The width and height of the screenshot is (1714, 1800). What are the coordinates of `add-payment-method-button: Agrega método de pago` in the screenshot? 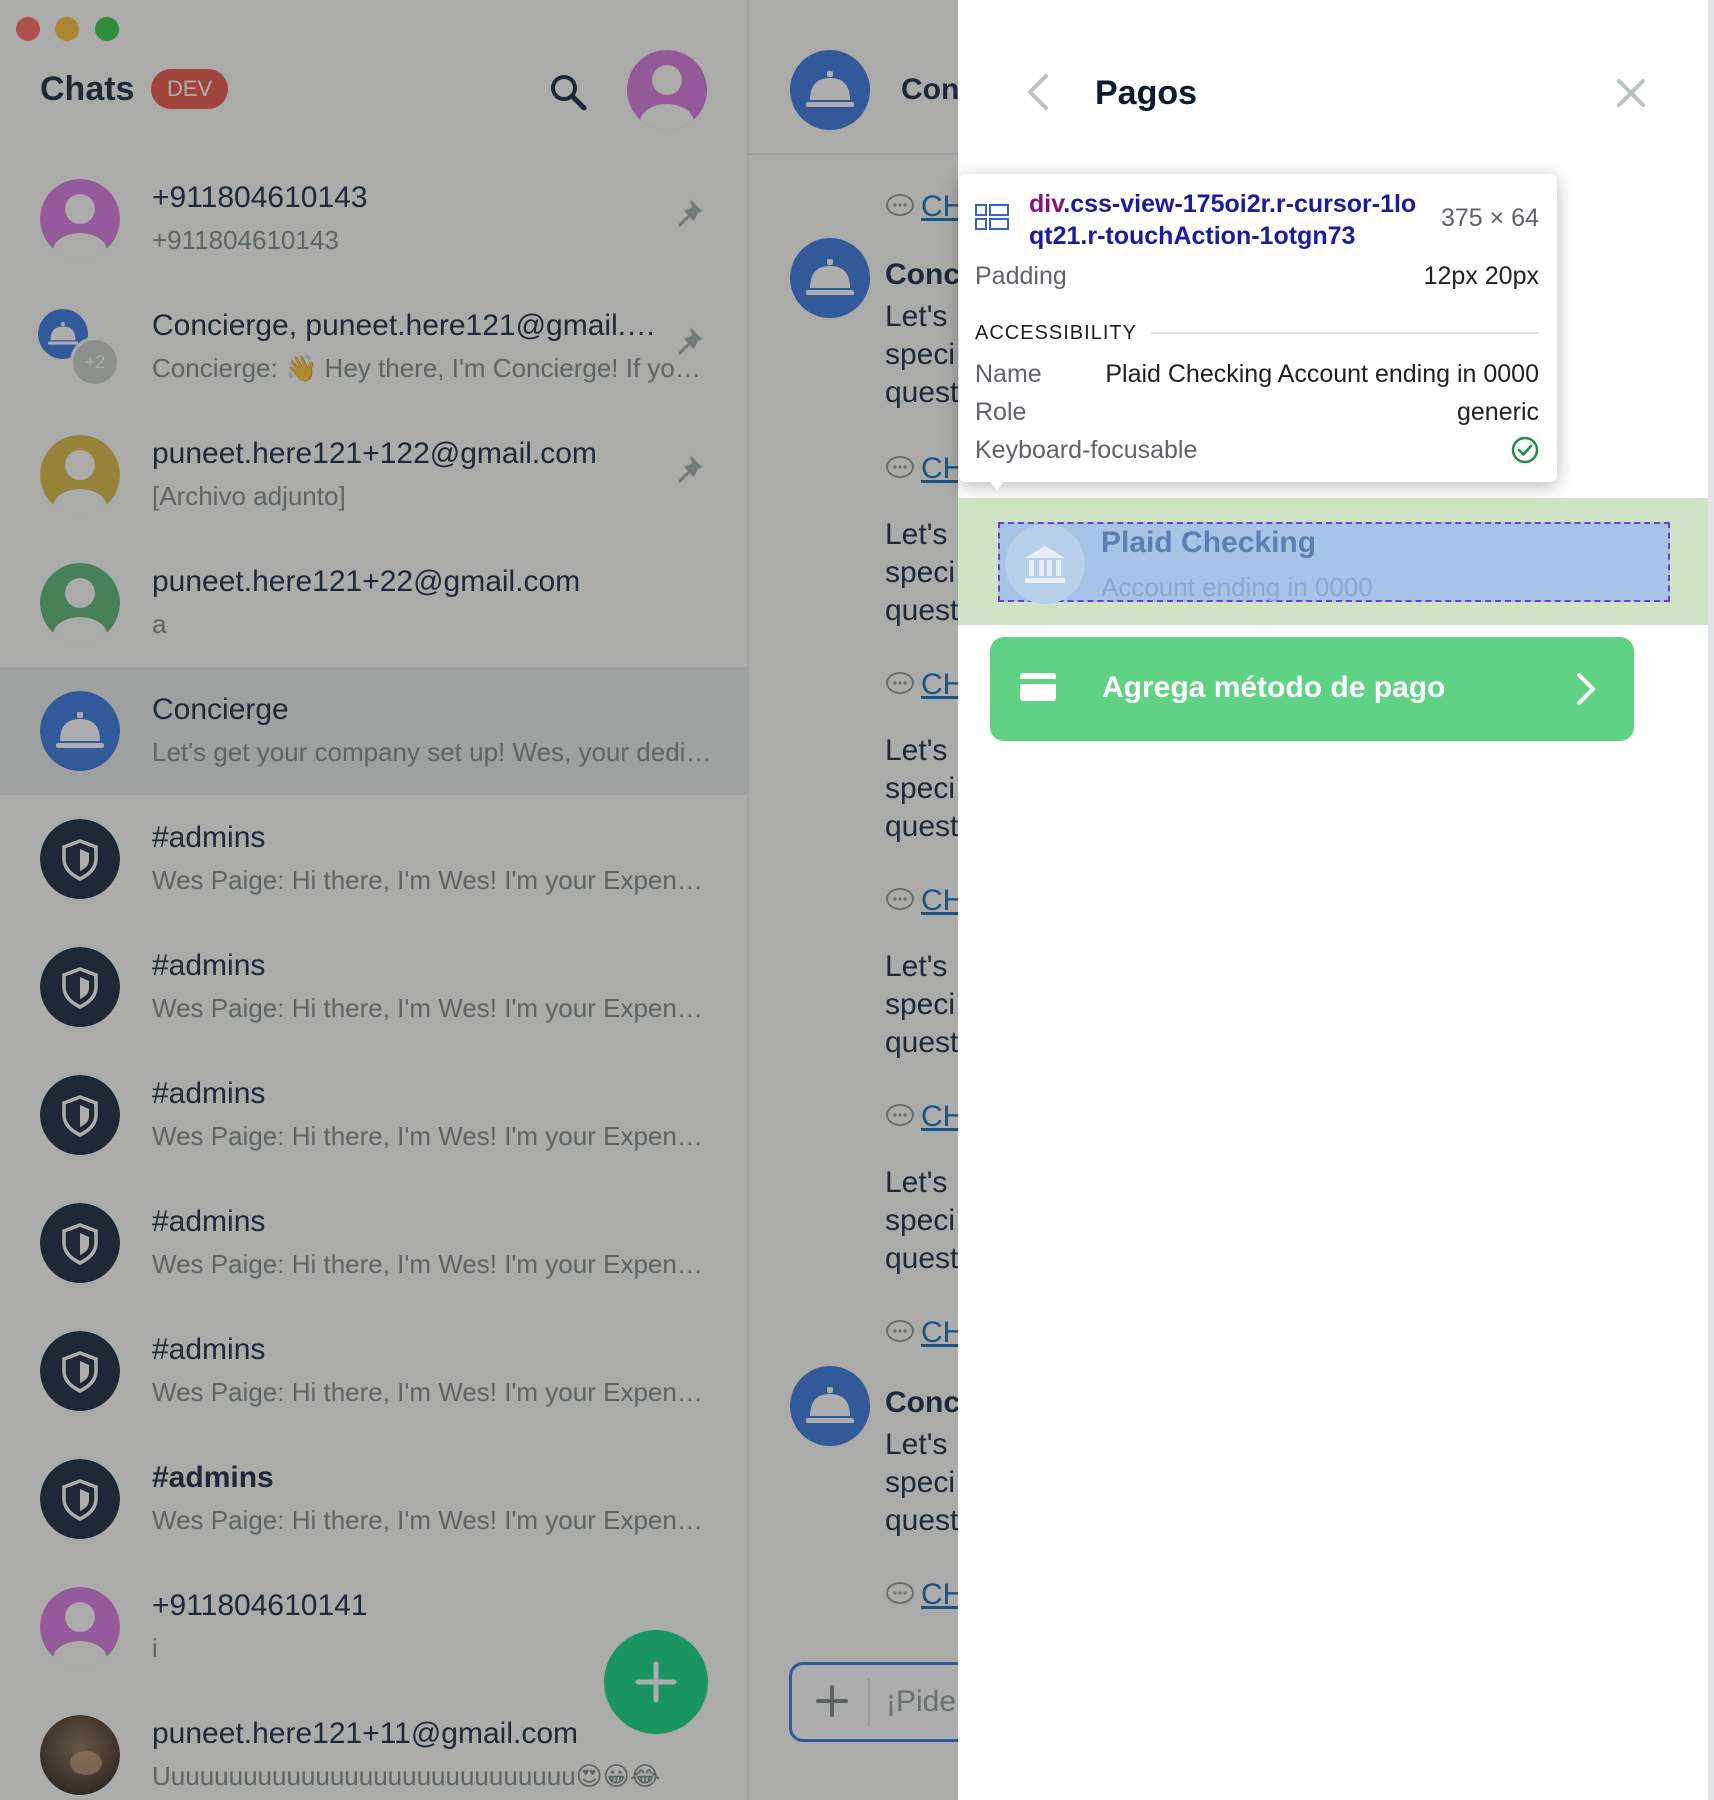 It's located at (1312, 689).